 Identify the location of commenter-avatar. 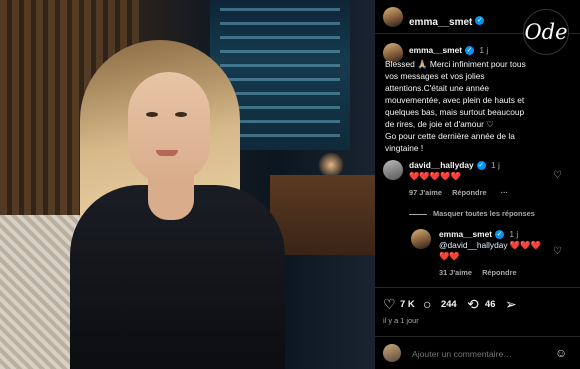
(393, 170).